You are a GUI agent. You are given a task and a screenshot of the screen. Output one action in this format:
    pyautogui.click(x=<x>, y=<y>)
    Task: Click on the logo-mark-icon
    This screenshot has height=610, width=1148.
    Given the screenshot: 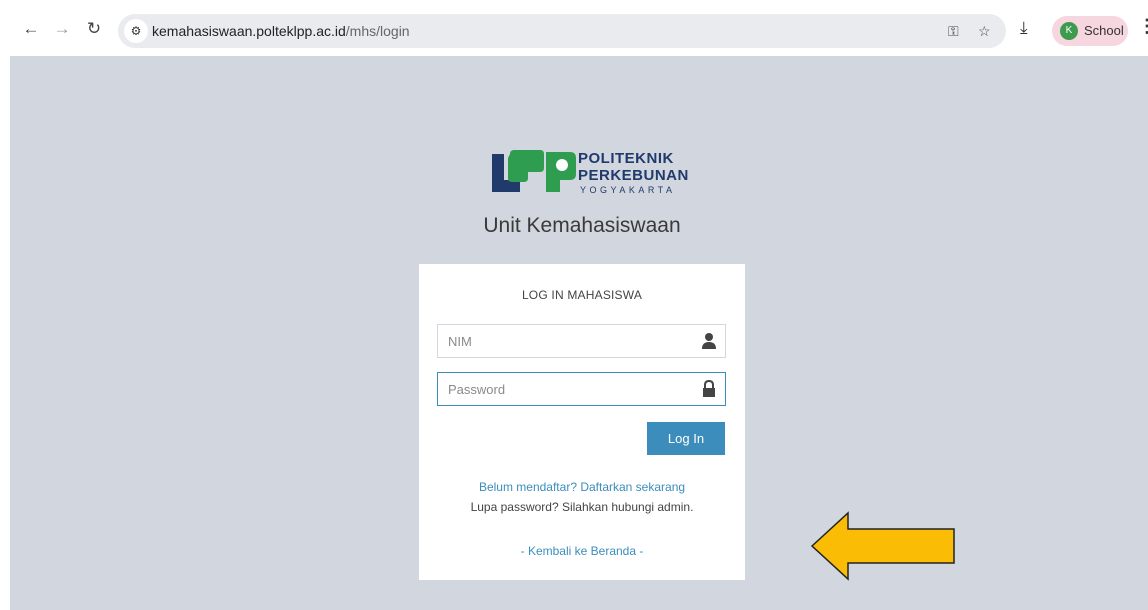 What is the action you would take?
    pyautogui.click(x=534, y=171)
    